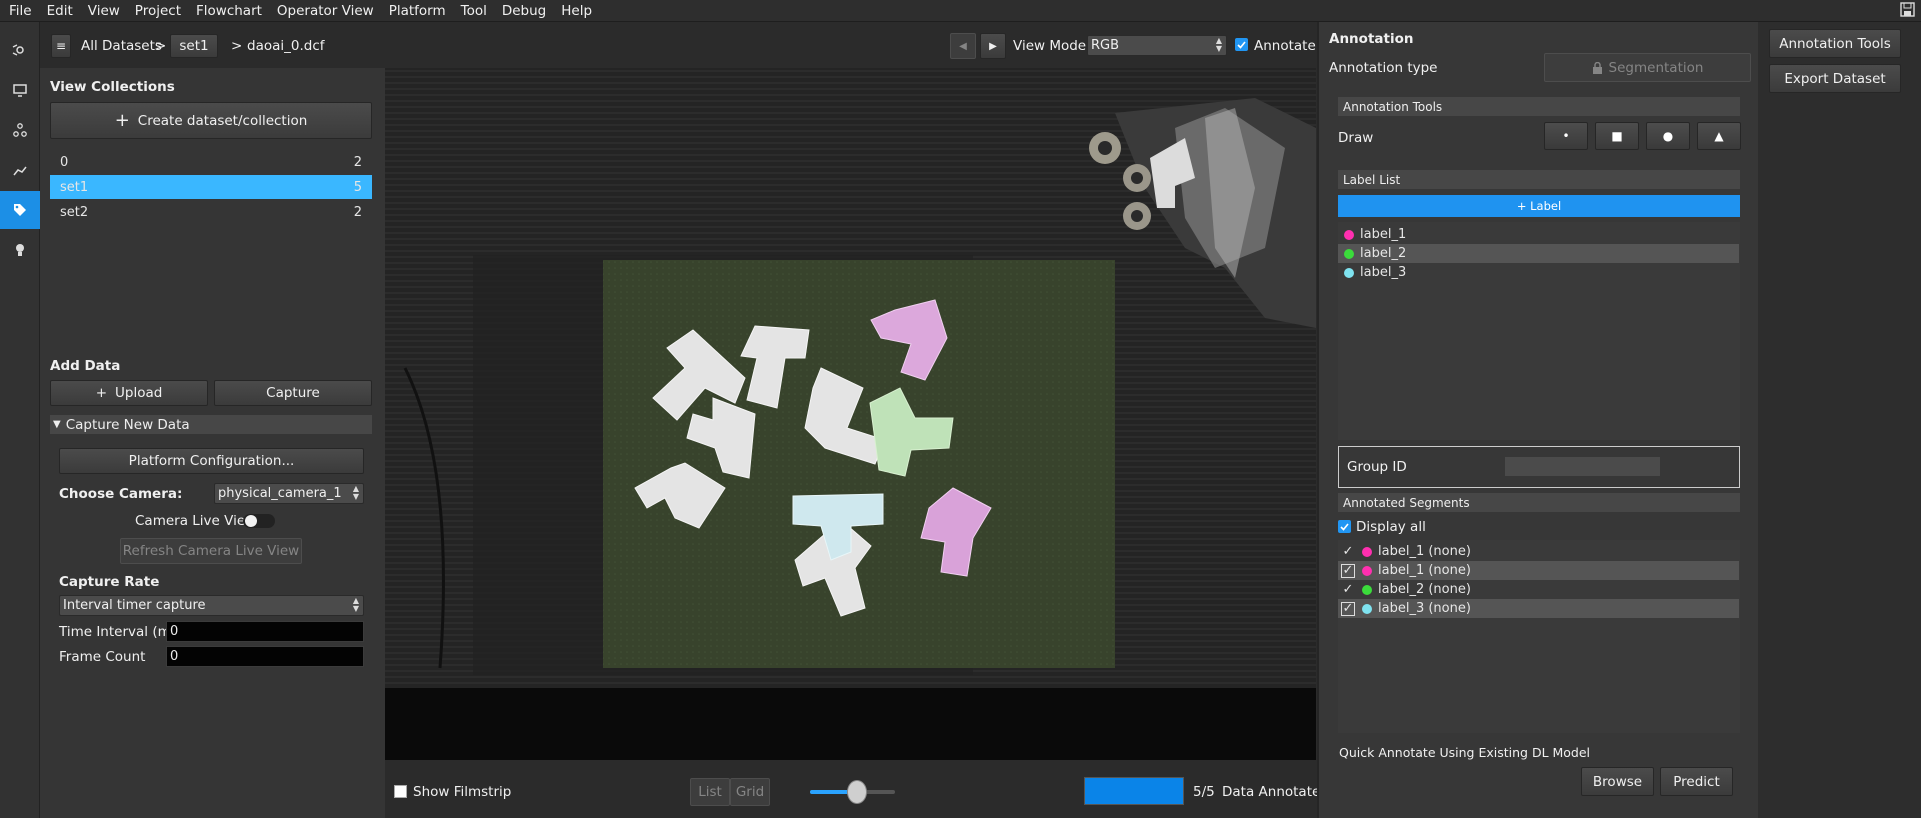  What do you see at coordinates (102, 10) in the screenshot?
I see `menu-view: View` at bounding box center [102, 10].